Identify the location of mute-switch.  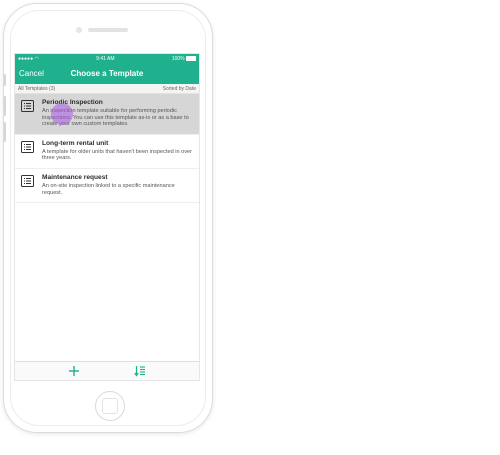
(5, 80).